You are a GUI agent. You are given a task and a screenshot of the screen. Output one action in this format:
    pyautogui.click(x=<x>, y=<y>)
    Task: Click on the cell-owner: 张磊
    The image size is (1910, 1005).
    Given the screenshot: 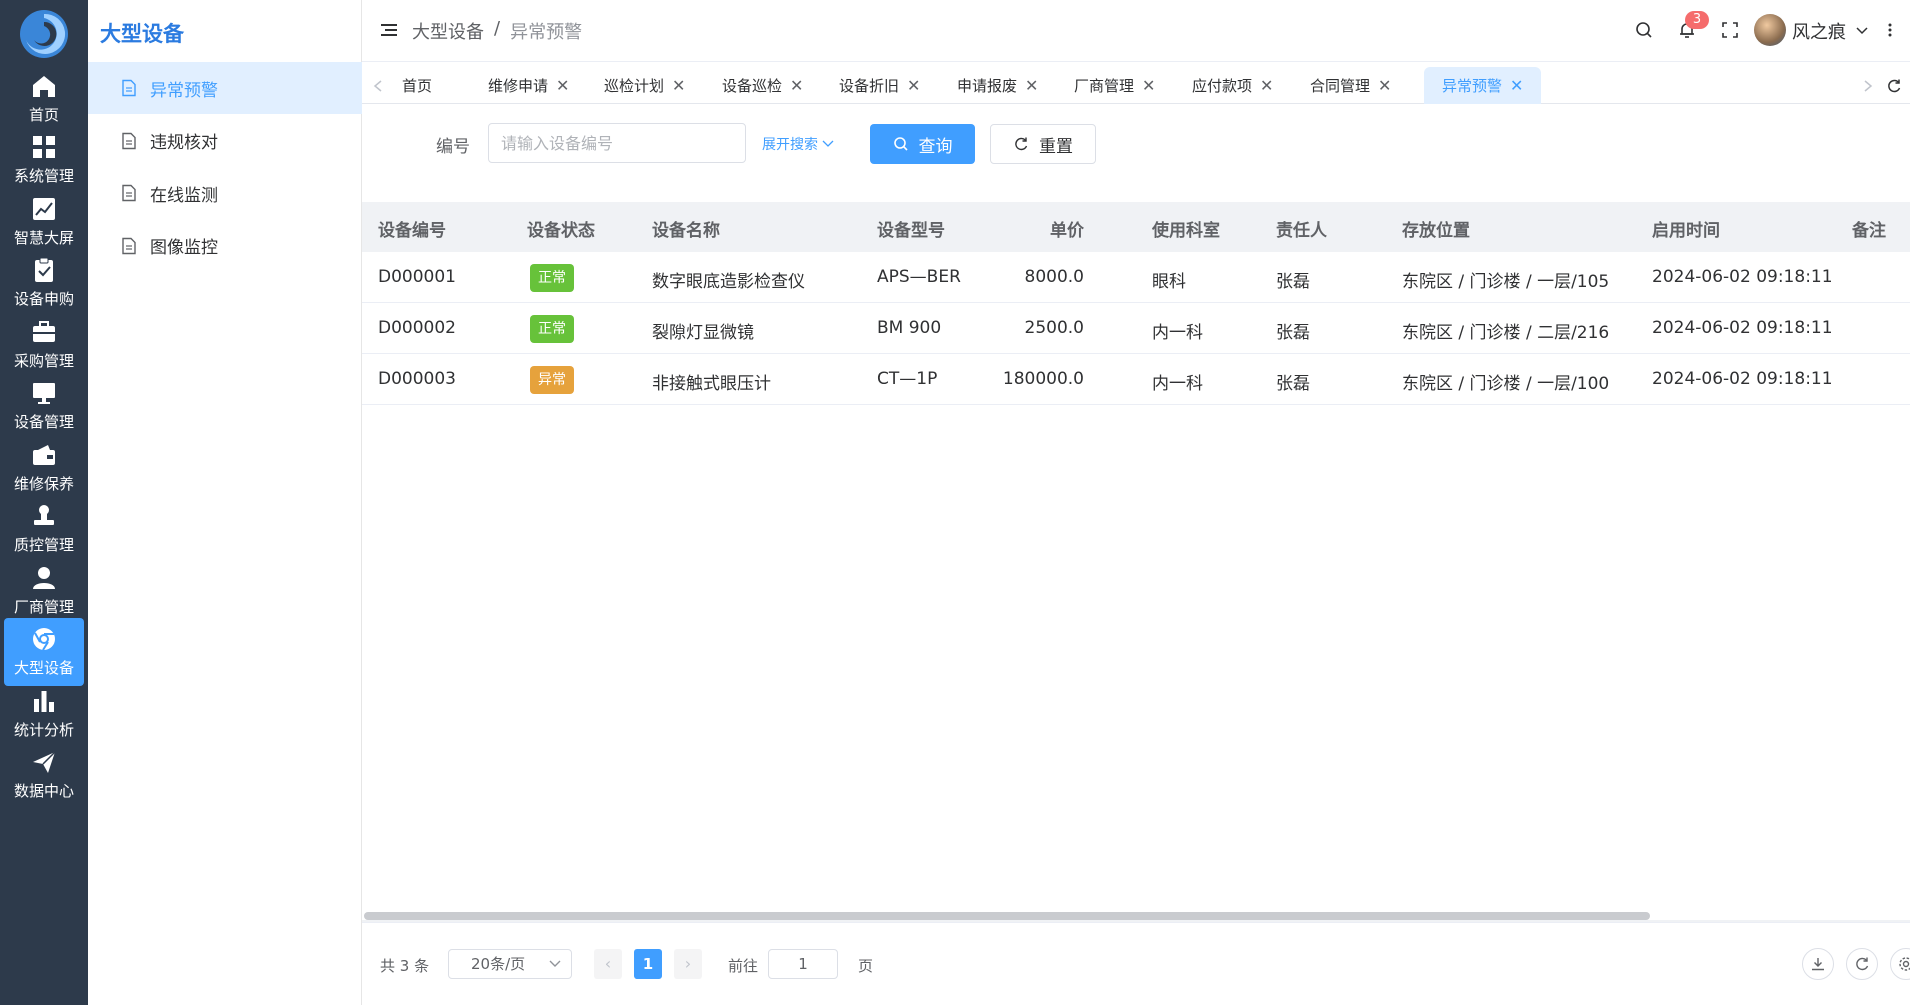 What is the action you would take?
    pyautogui.click(x=1293, y=384)
    